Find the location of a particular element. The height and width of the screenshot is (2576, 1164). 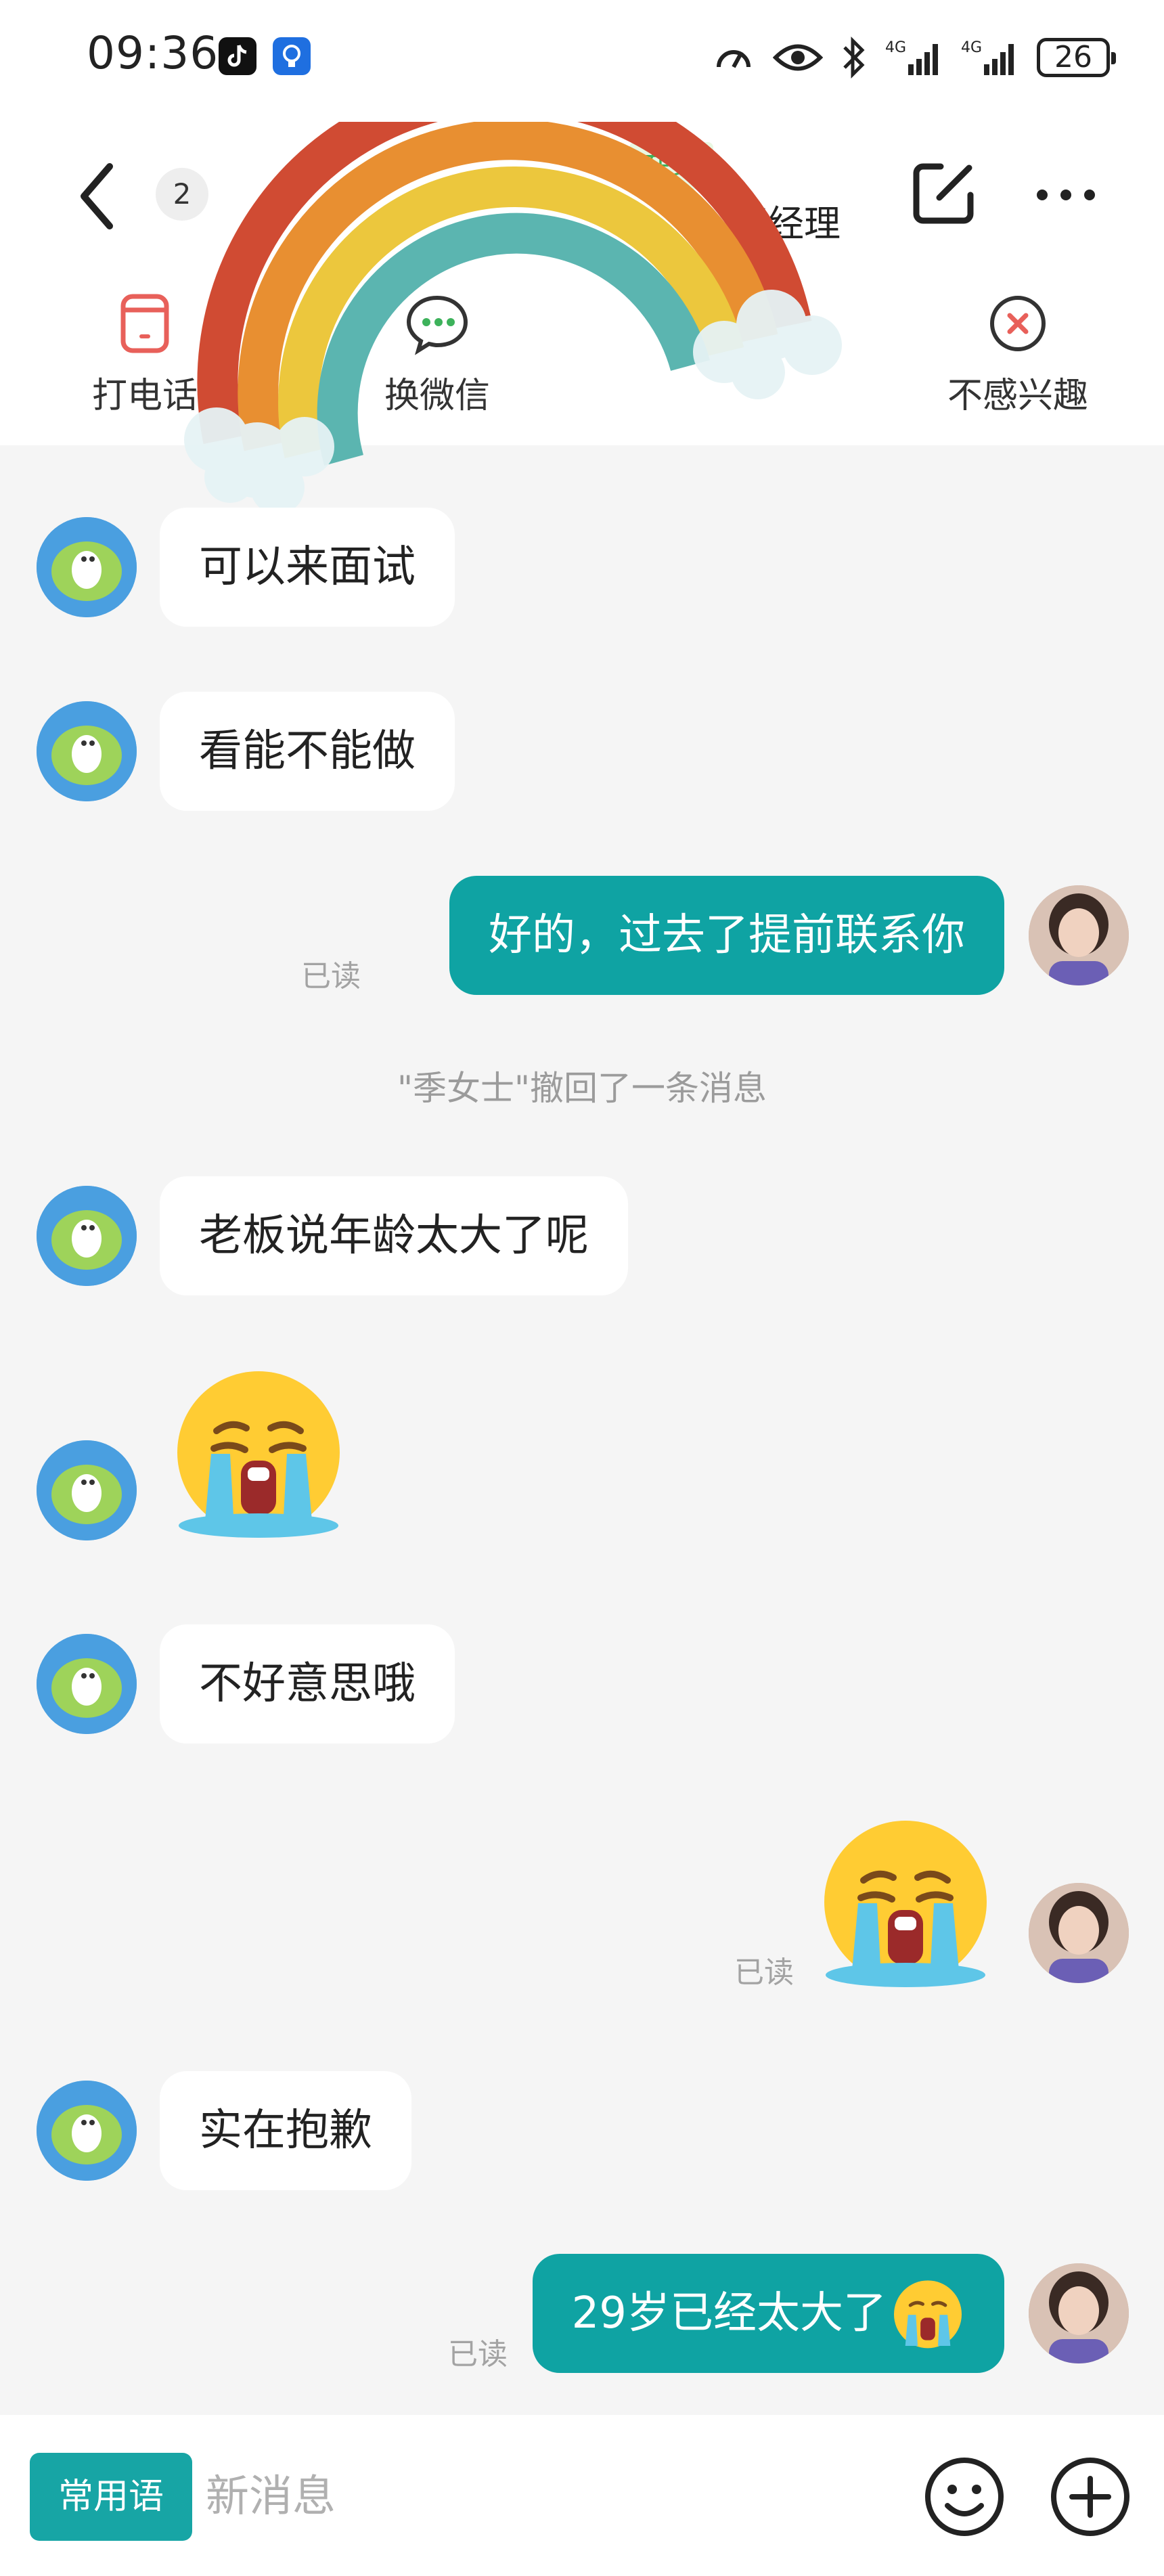

action-row: 打电话 换微信 不感兴趣 is located at coordinates (582, 357).